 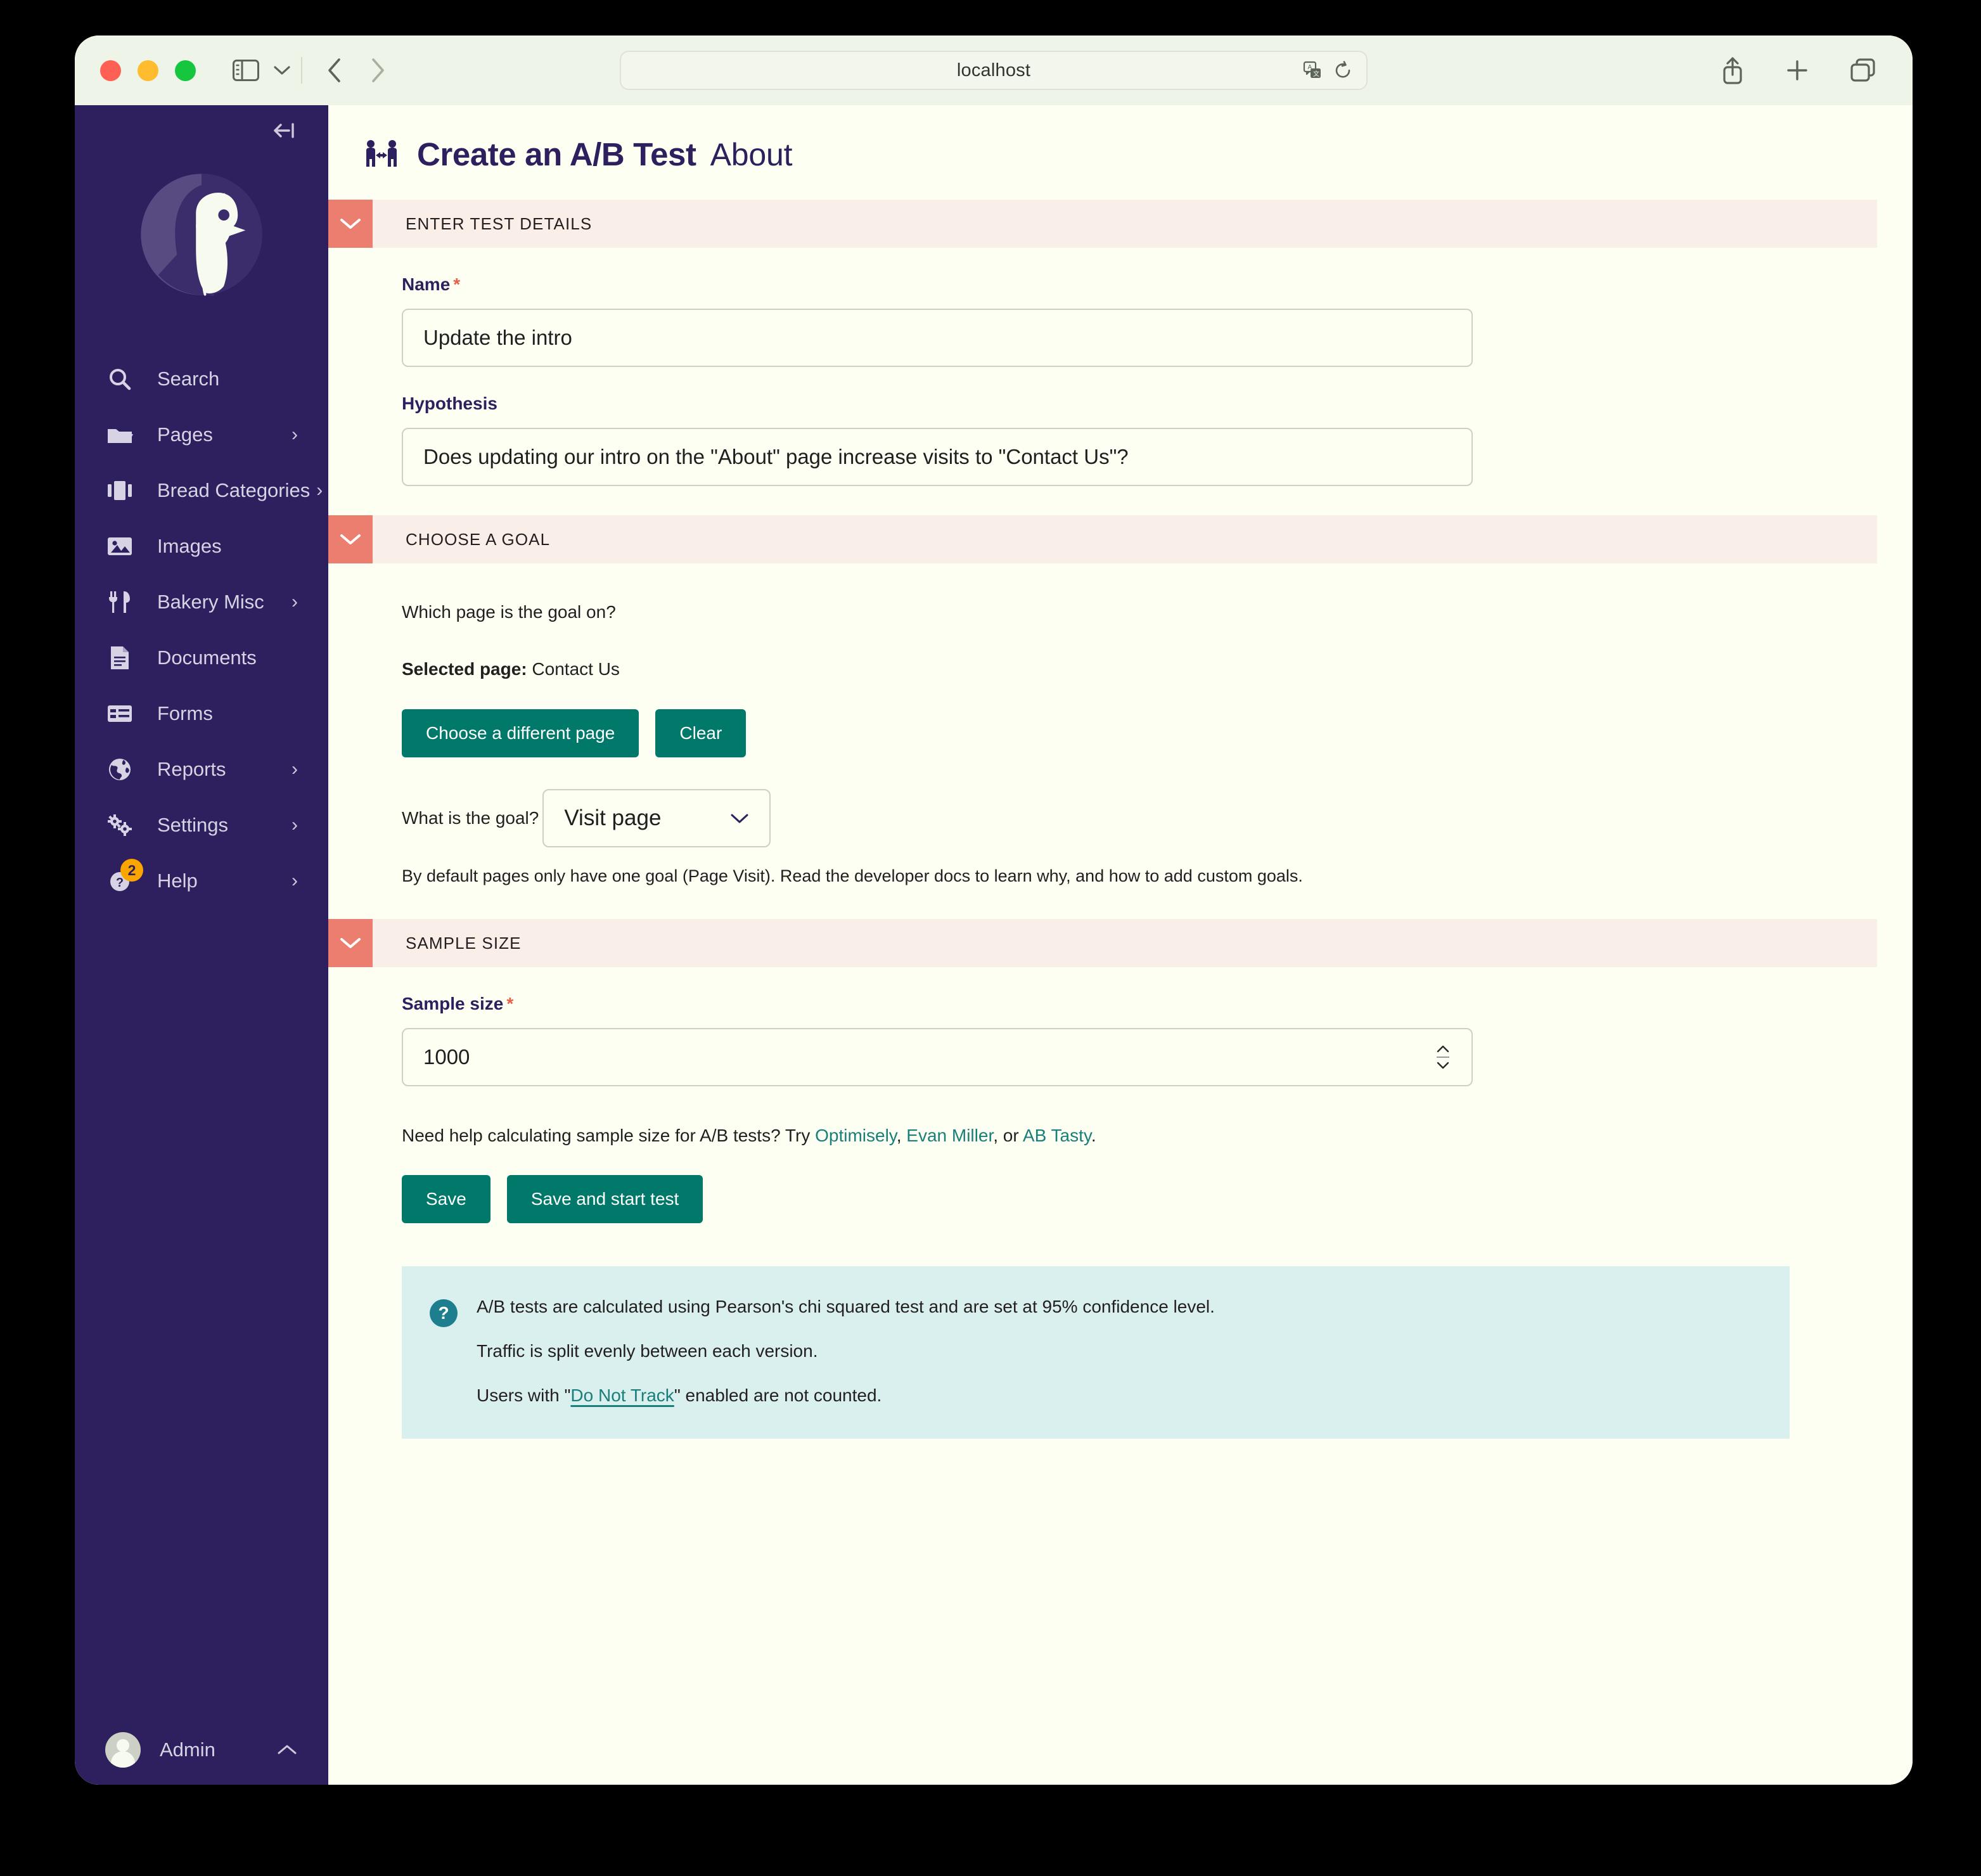 I want to click on sidebar-item-label: Settings, so click(x=193, y=825).